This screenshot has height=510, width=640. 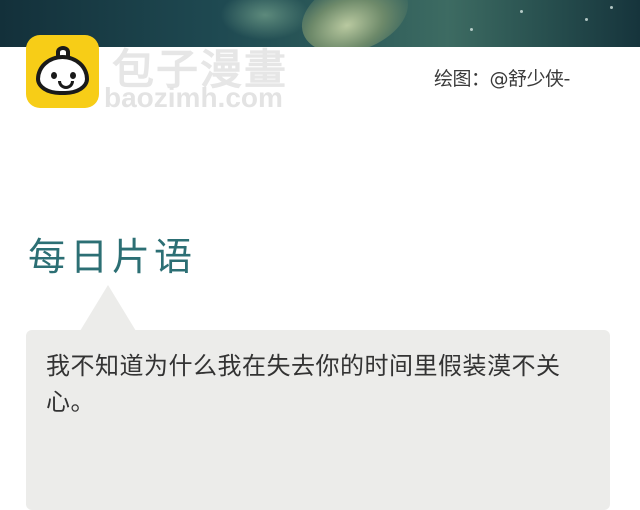 What do you see at coordinates (502, 79) in the screenshot?
I see `artist-credit: 绘图：@舒少侠-` at bounding box center [502, 79].